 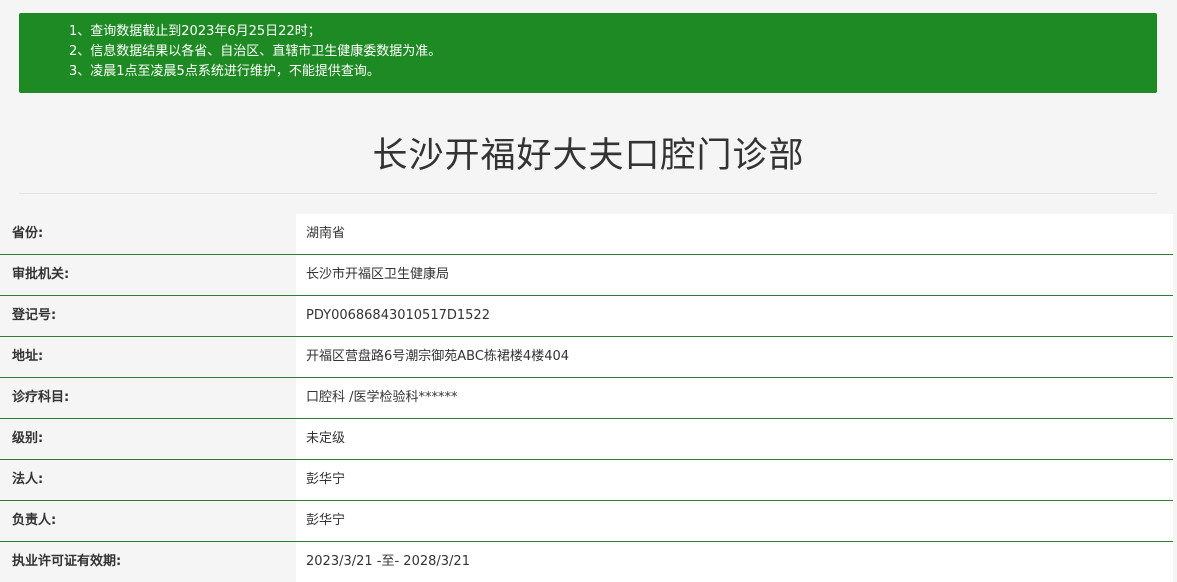 I want to click on row-value: 湖南省, so click(x=734, y=234).